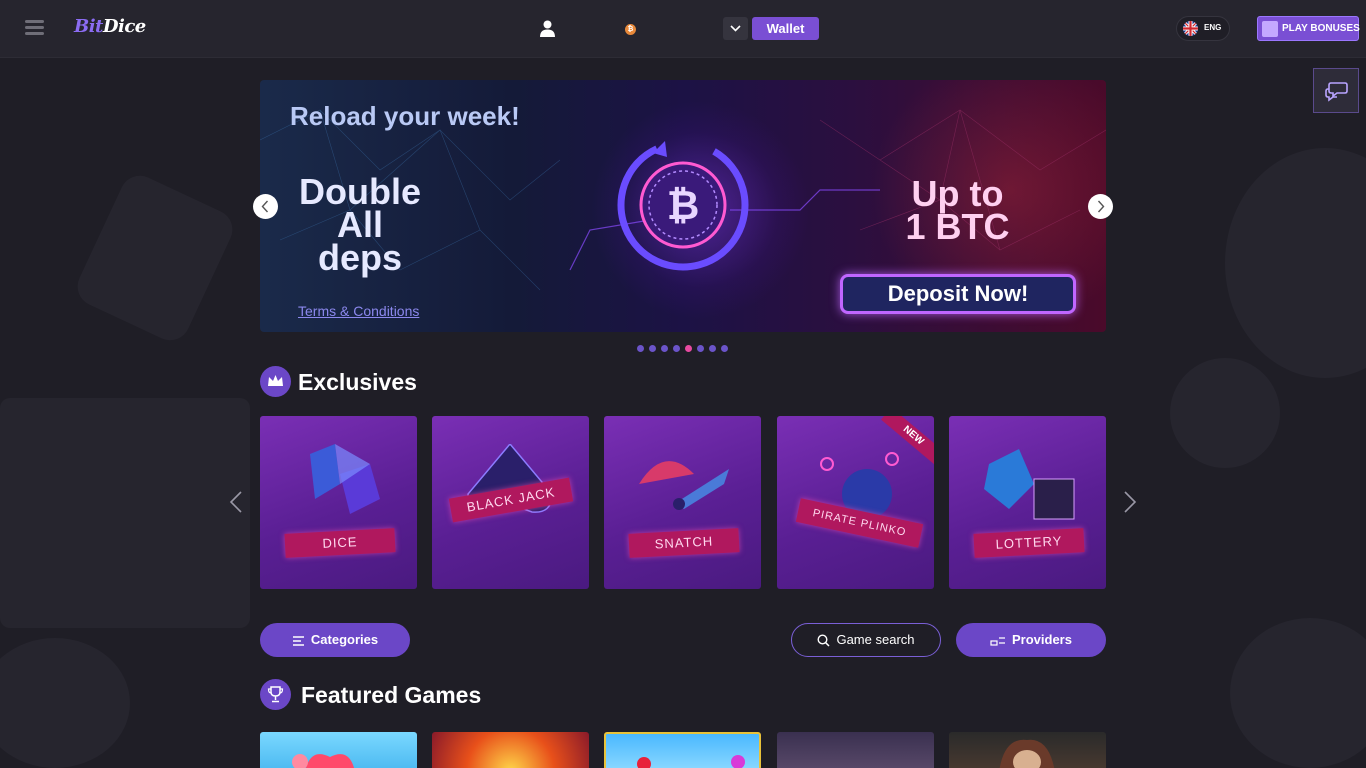  I want to click on chat-button, so click(1336, 90).